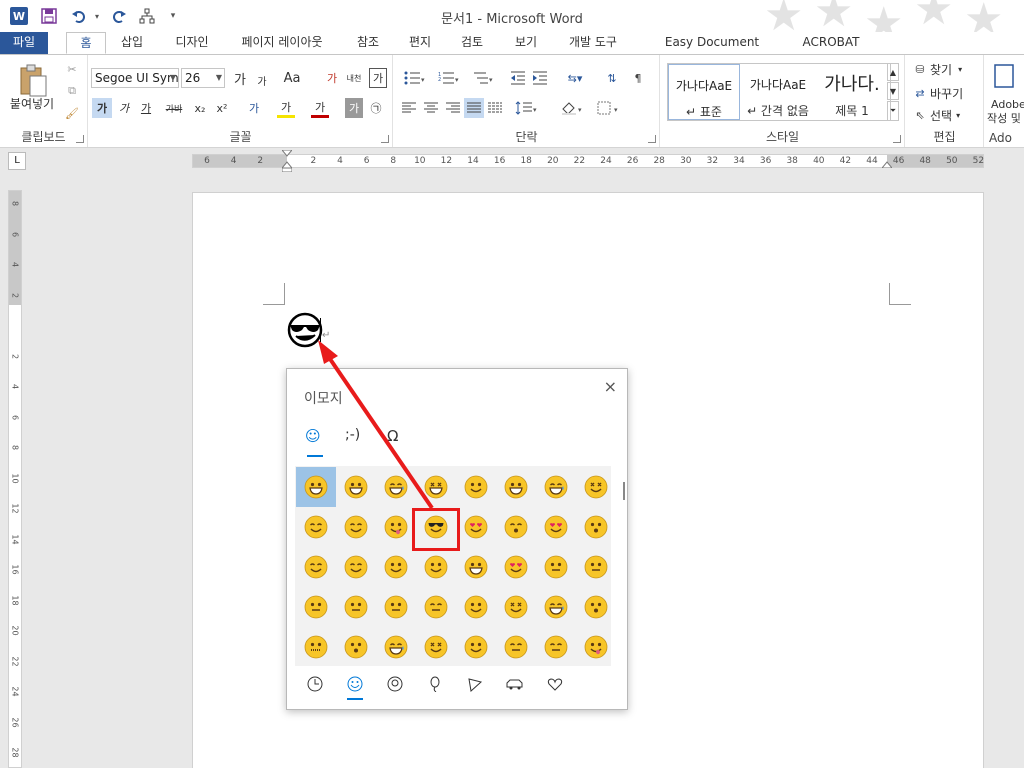 This screenshot has width=1024, height=768. I want to click on adobe-pdf-icon, so click(1006, 77).